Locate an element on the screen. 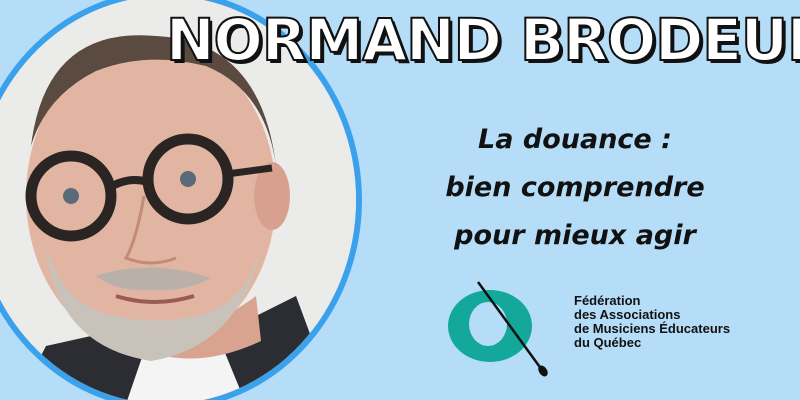  talk-title-line-2: bien comprendre is located at coordinates (575, 187).